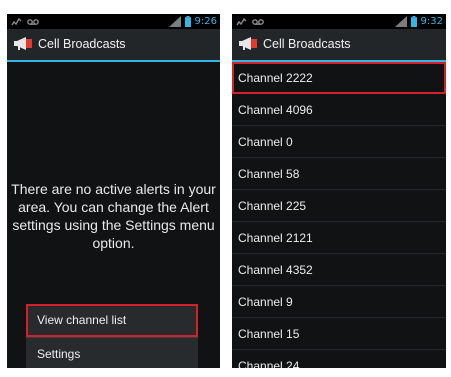 The width and height of the screenshot is (451, 377). What do you see at coordinates (339, 206) in the screenshot?
I see `channel-list-item: Channel 225` at bounding box center [339, 206].